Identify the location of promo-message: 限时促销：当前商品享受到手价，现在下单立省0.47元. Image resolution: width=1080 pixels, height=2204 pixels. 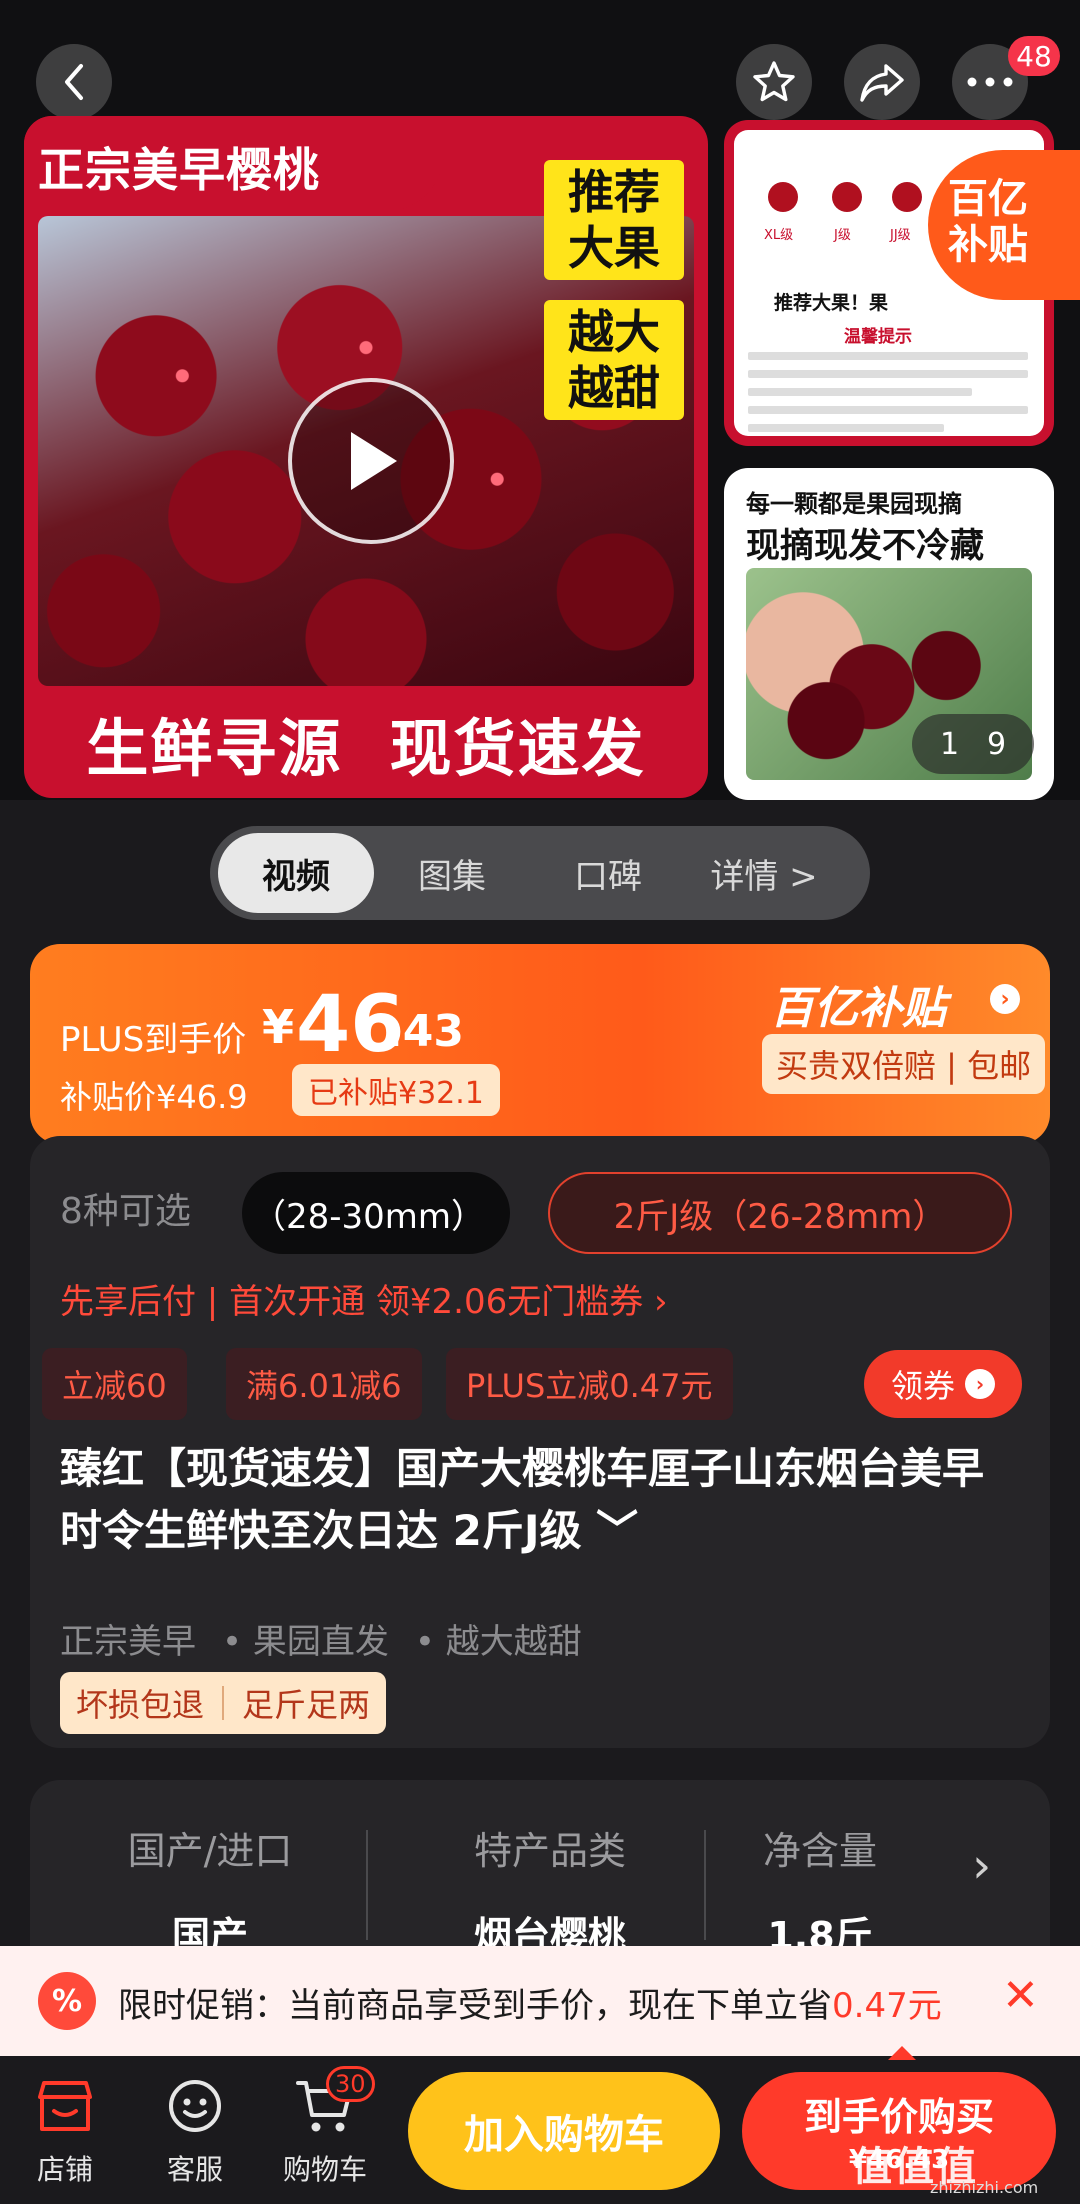
(530, 2002).